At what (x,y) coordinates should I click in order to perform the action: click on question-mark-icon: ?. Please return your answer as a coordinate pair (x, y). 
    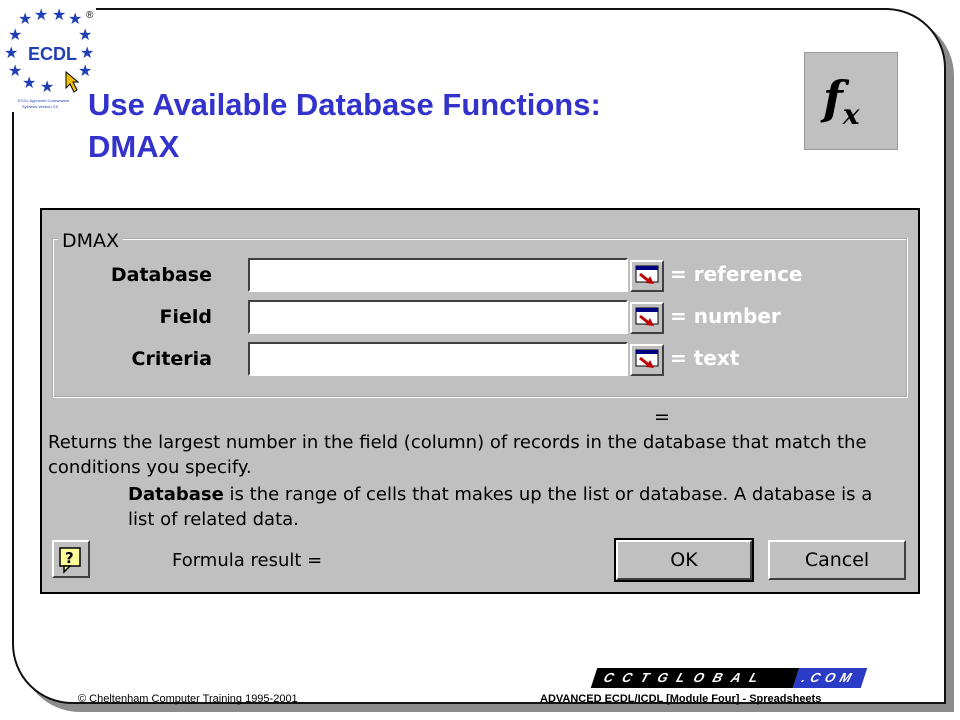
    Looking at the image, I should click on (70, 560).